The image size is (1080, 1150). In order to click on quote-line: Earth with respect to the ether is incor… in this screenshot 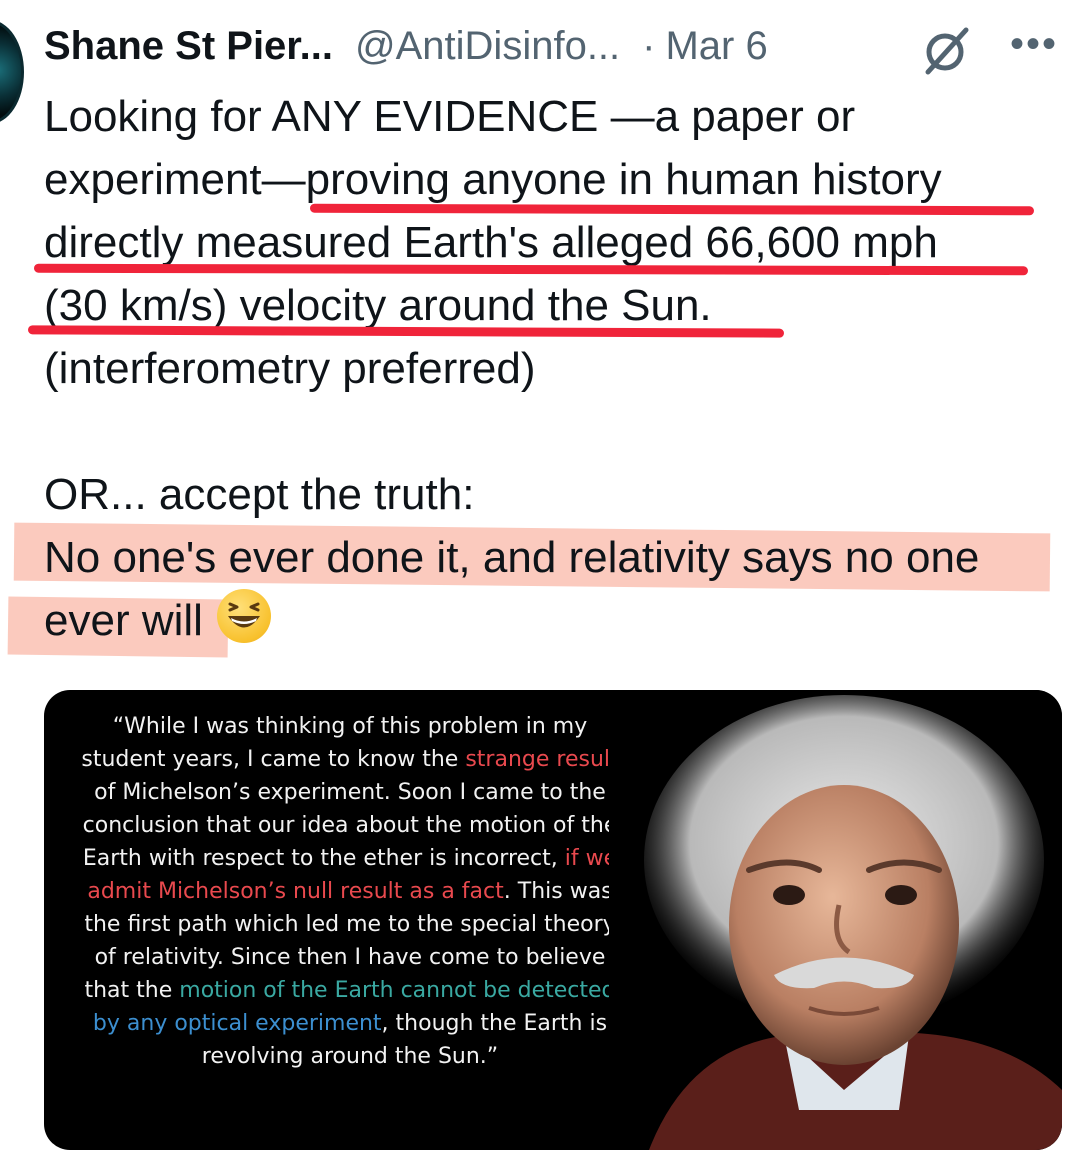, I will do `click(350, 858)`.